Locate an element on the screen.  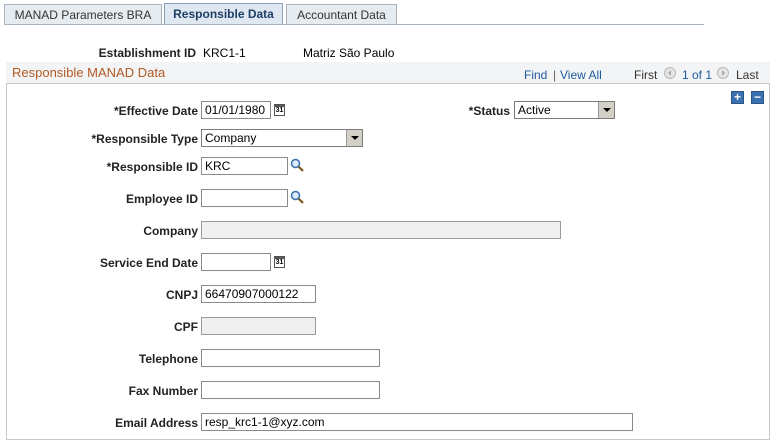
employee-id-input is located at coordinates (244, 198).